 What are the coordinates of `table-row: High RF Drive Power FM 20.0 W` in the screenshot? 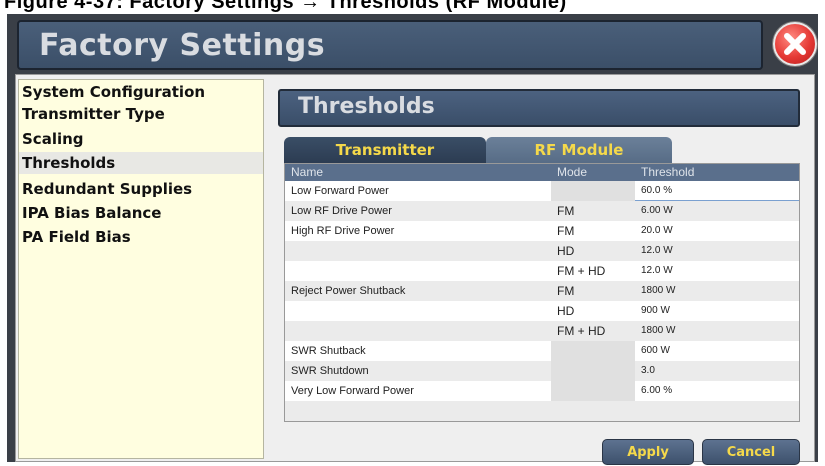 It's located at (542, 231).